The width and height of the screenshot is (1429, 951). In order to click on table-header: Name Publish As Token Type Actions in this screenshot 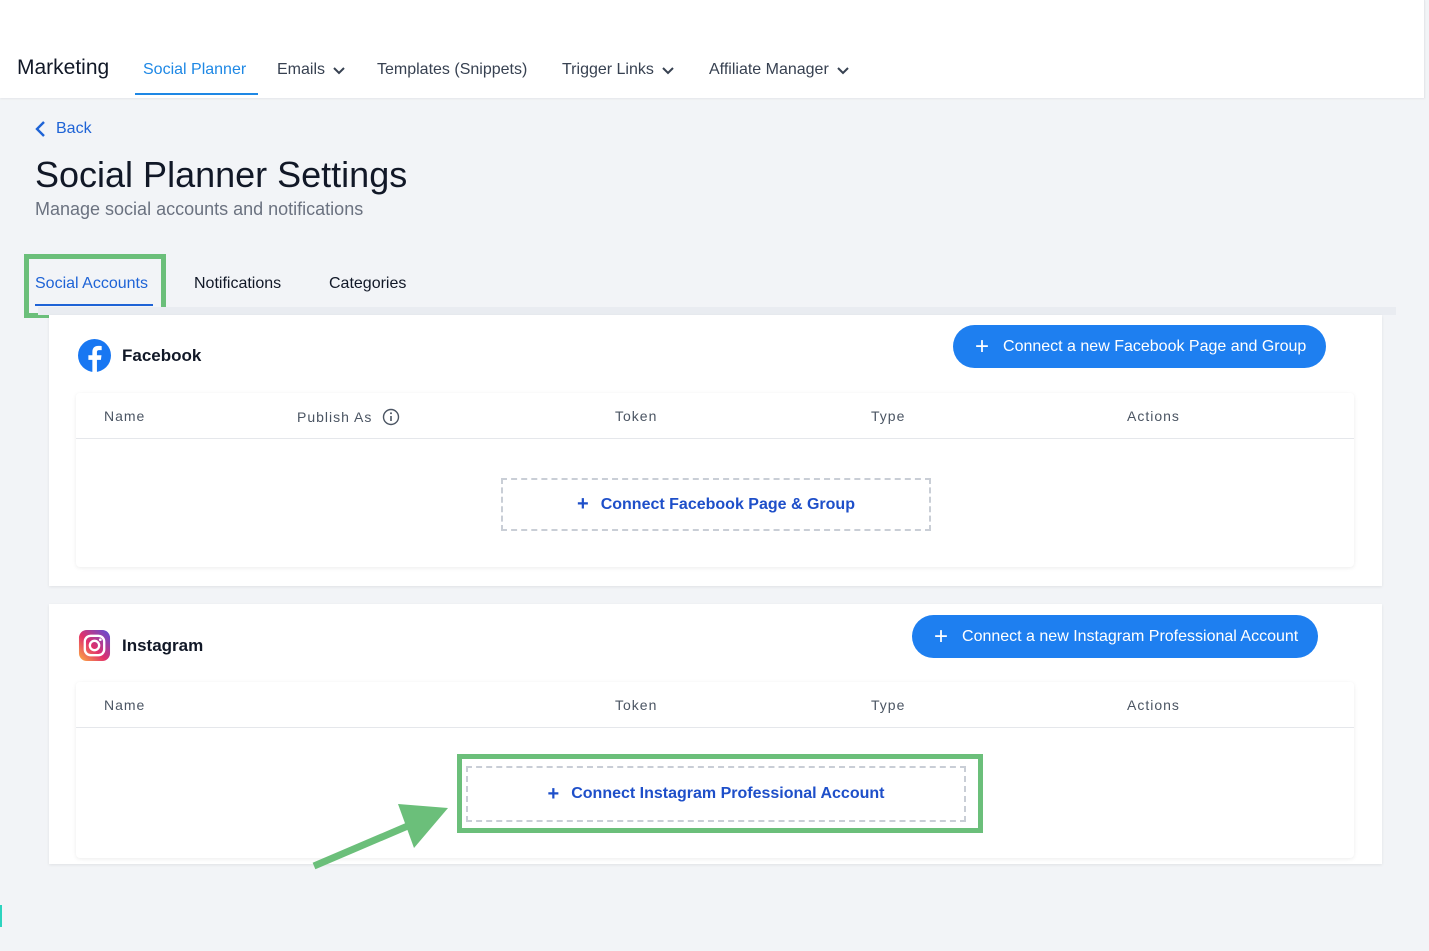, I will do `click(715, 416)`.